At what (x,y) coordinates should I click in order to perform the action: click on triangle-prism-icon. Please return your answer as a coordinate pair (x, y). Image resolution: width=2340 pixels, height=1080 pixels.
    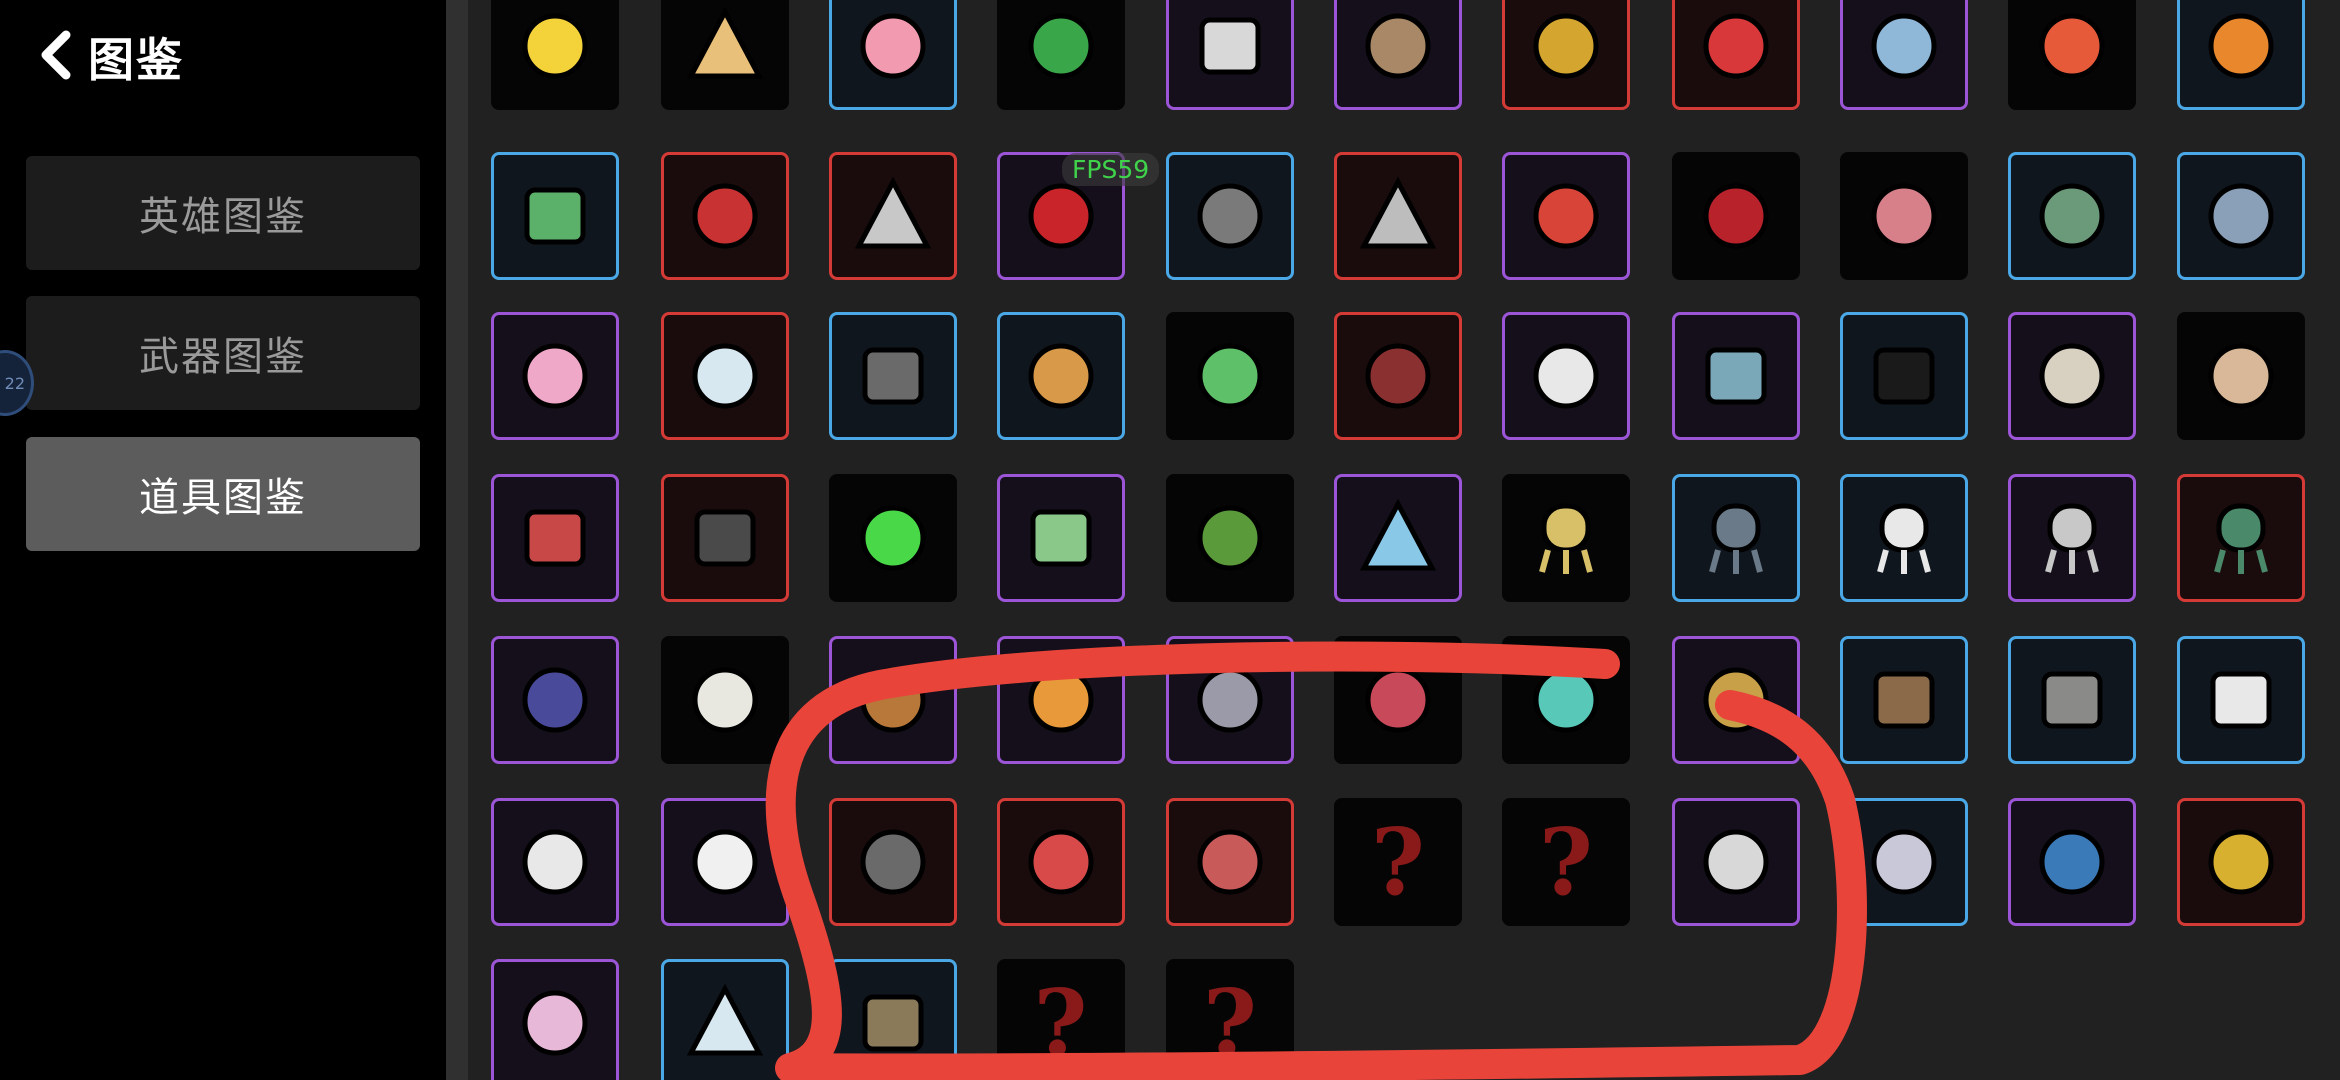
    Looking at the image, I should click on (1398, 538).